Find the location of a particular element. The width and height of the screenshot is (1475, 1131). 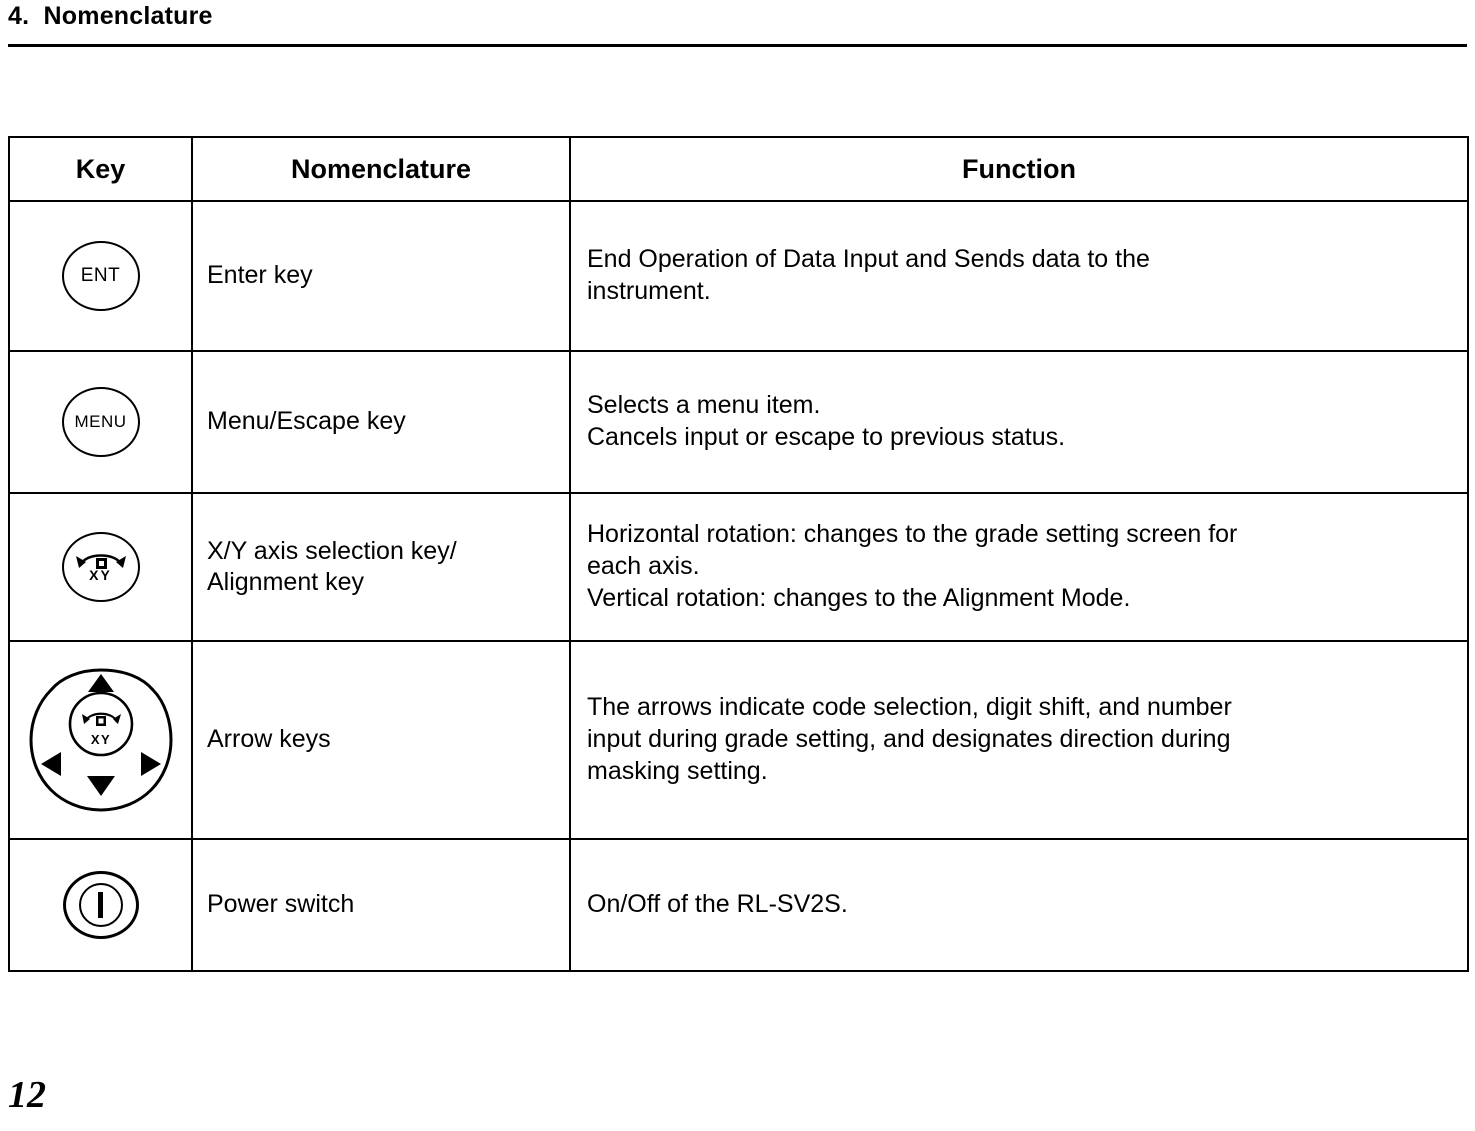

xy-key-glyph-wrap: XY is located at coordinates (100, 567).